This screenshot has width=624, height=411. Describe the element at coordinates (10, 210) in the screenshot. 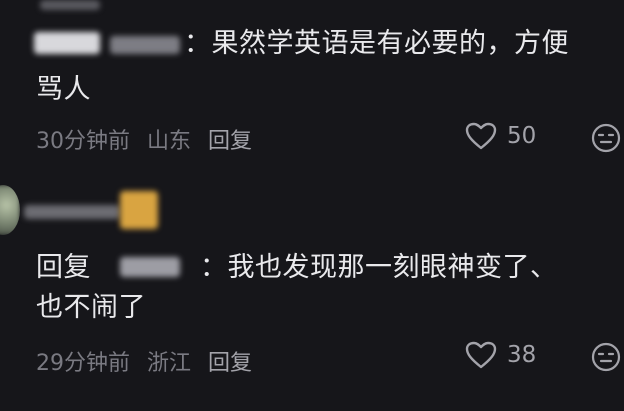

I see `avatar` at that location.